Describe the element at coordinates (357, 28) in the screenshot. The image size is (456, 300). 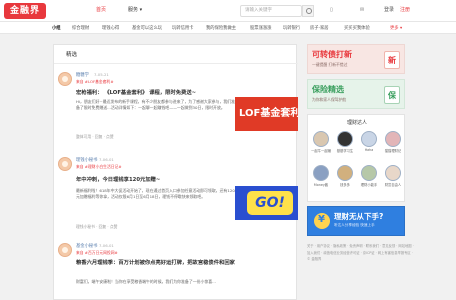
I see `cat-item: 买买买我体验` at that location.